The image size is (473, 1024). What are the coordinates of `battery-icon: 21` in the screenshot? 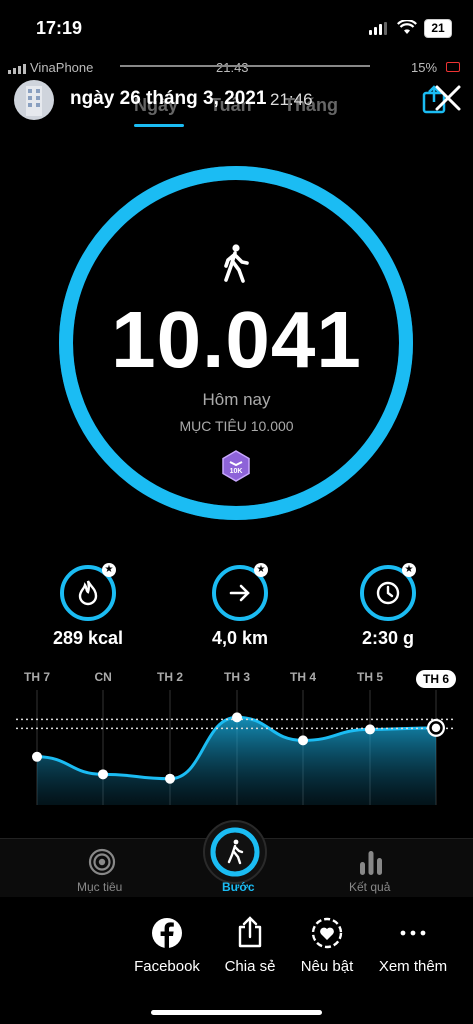 It's located at (438, 28).